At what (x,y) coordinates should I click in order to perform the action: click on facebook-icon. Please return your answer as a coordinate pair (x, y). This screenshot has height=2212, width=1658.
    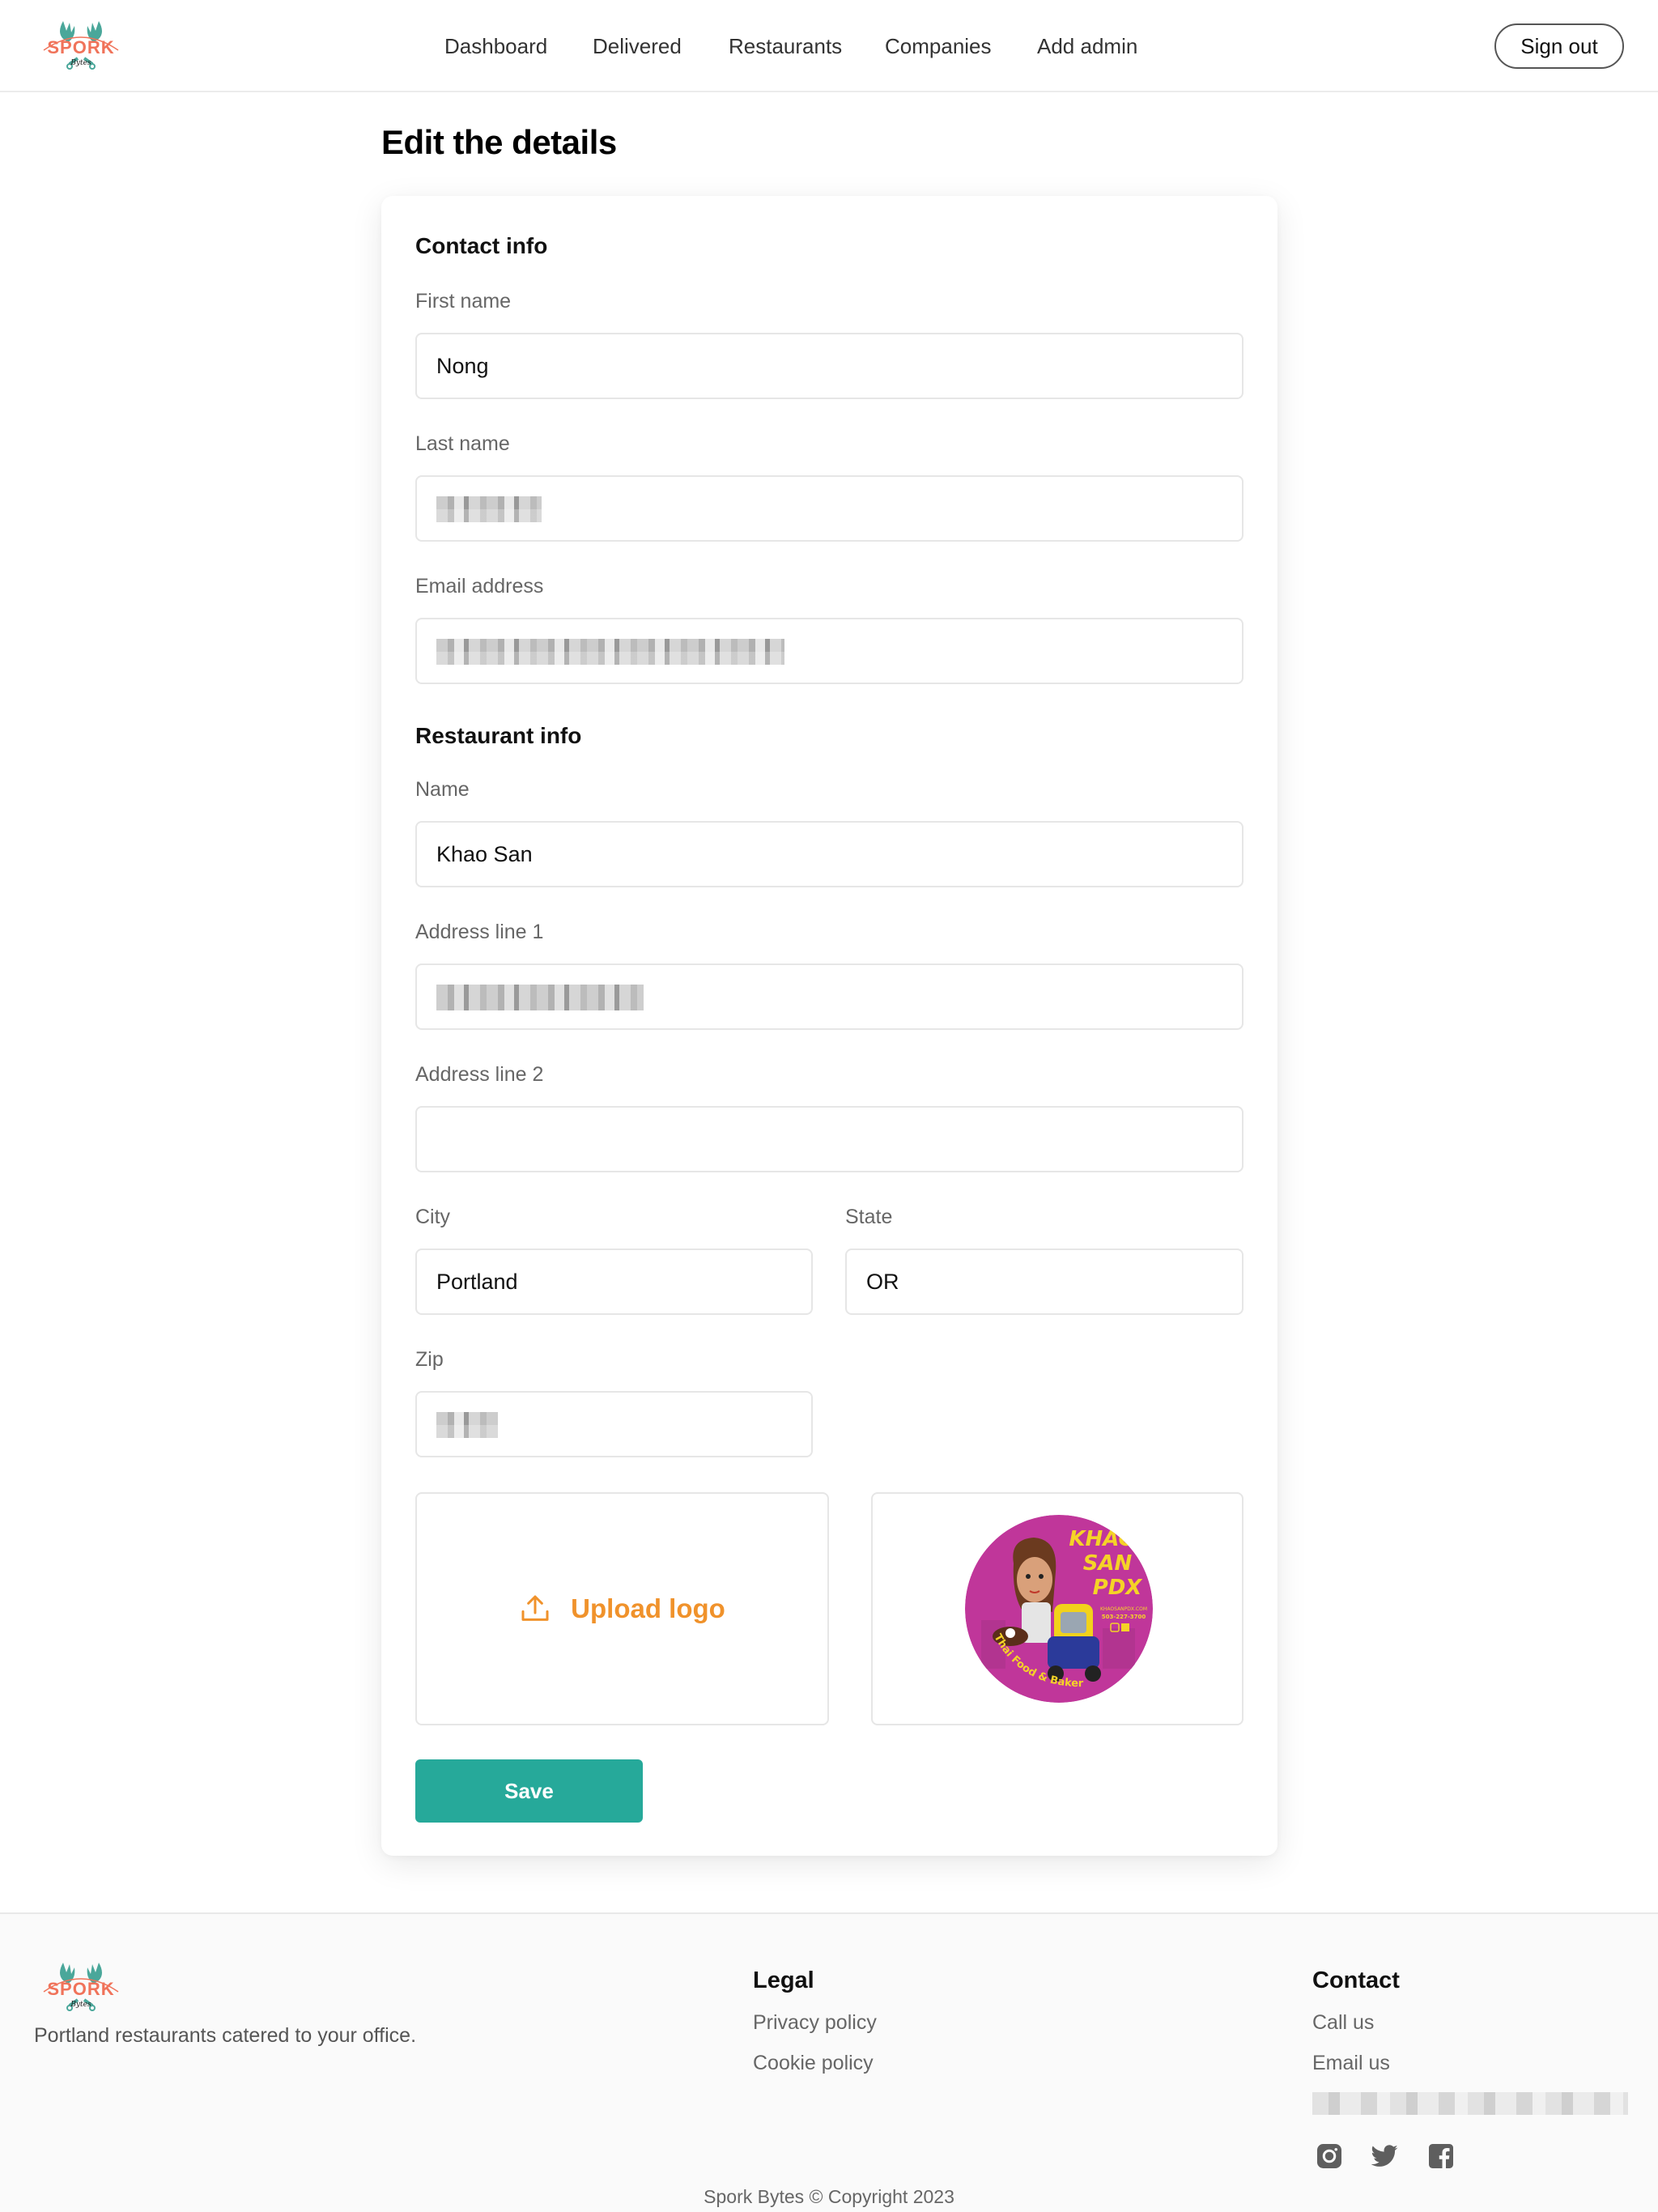
    Looking at the image, I should click on (1441, 2156).